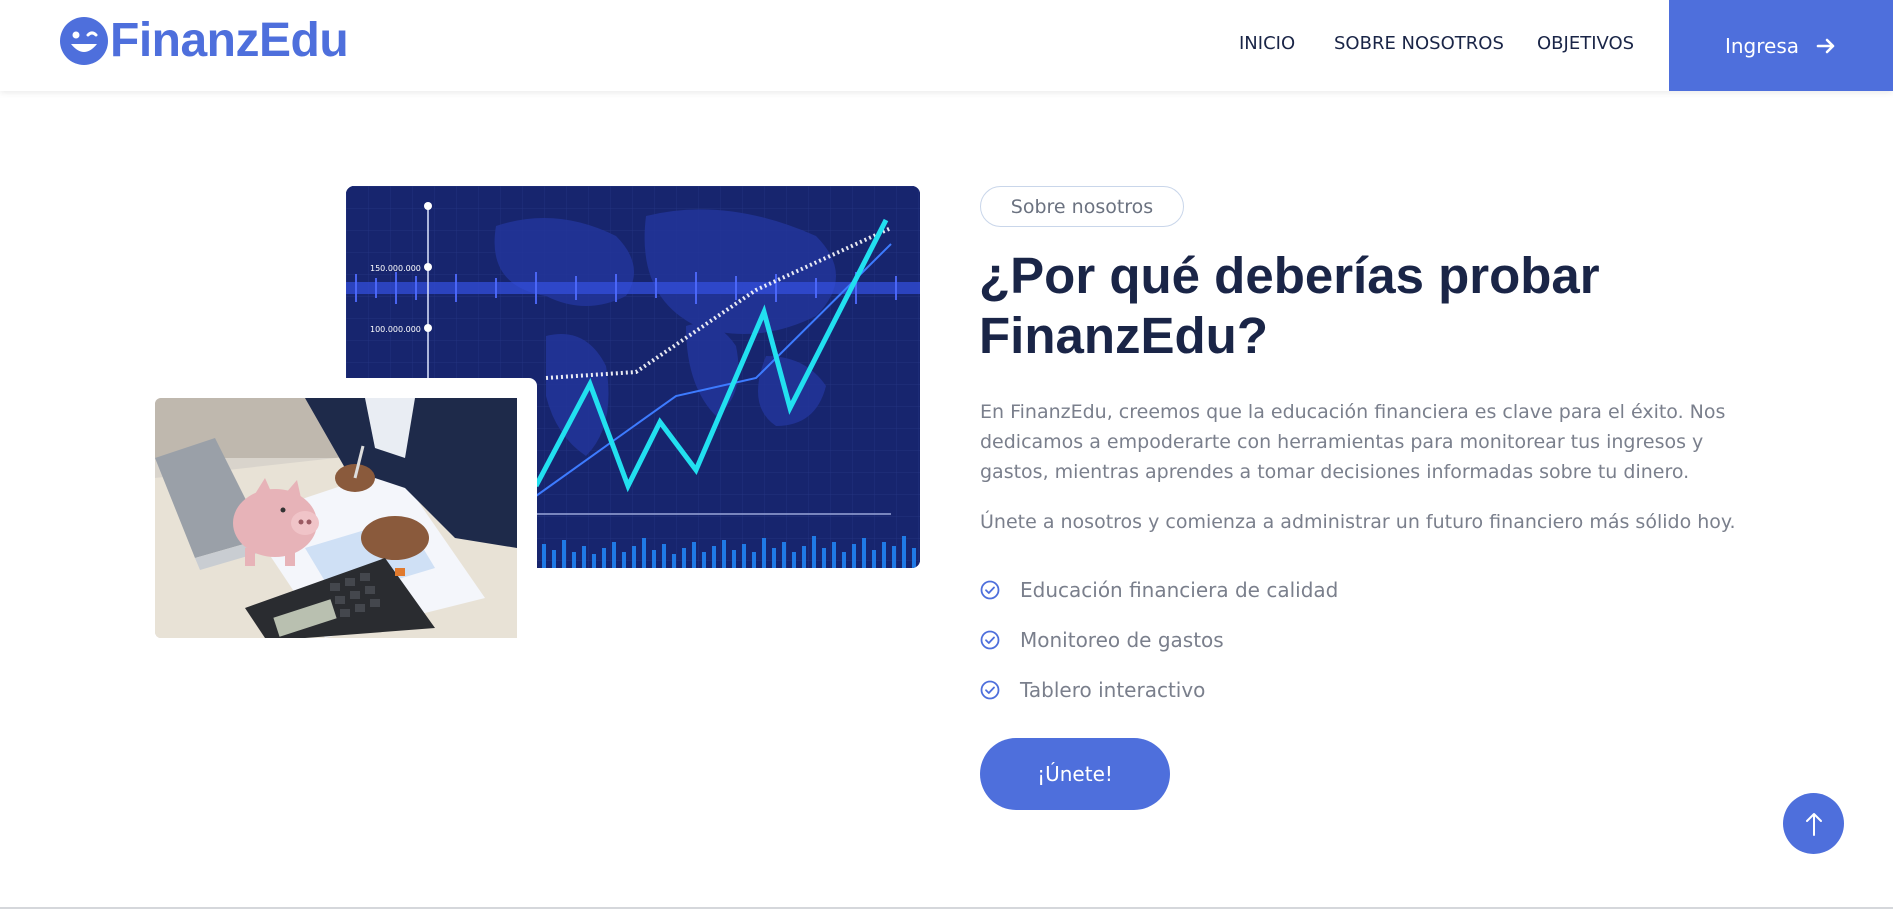  Describe the element at coordinates (1075, 774) in the screenshot. I see `join-button: ¡Únete!` at that location.